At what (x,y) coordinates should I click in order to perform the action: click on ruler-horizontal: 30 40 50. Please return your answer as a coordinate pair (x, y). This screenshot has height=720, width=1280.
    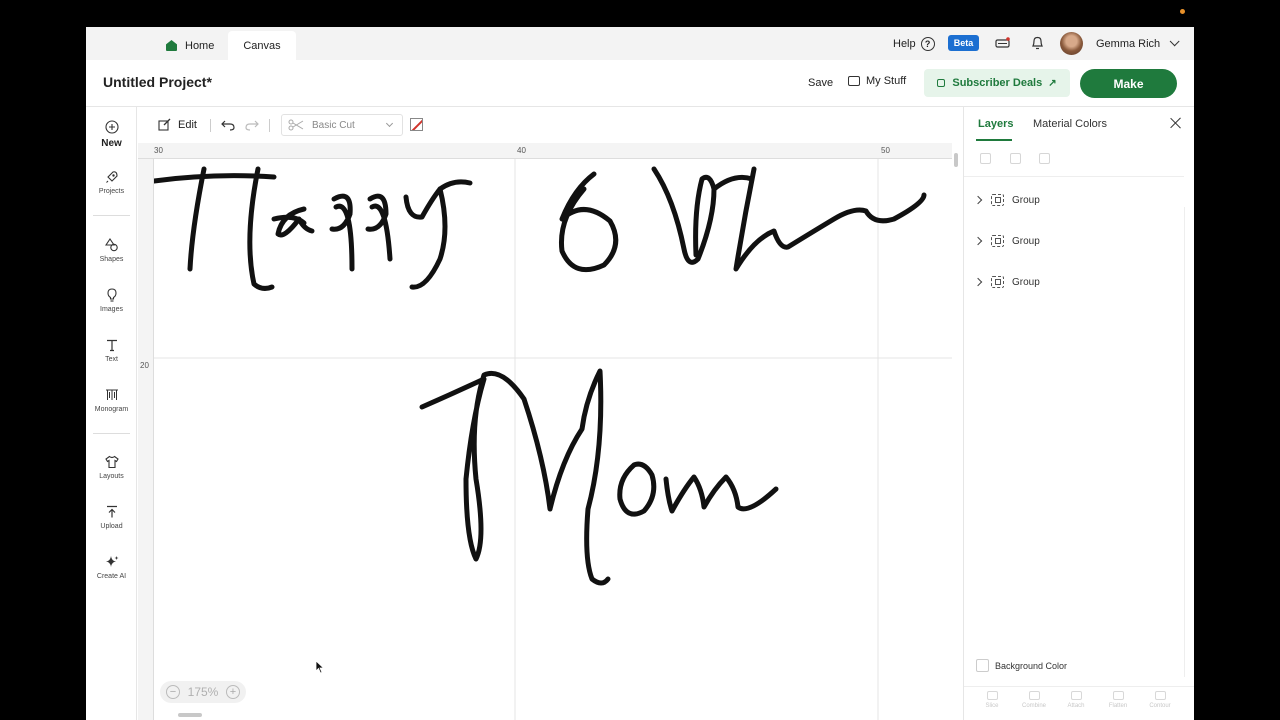
    Looking at the image, I should click on (545, 151).